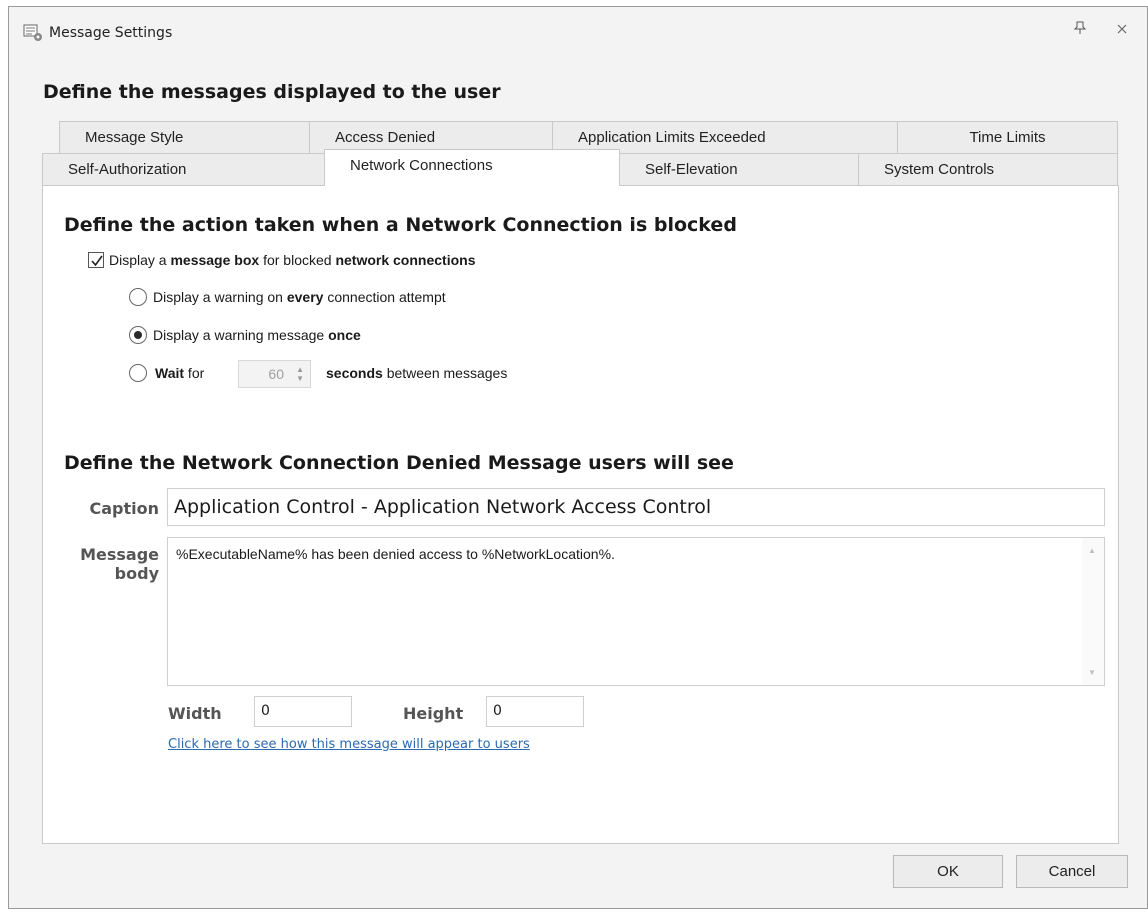 Image resolution: width=1148 pixels, height=913 pixels. Describe the element at coordinates (195, 713) in the screenshot. I see `width-label: Width` at that location.